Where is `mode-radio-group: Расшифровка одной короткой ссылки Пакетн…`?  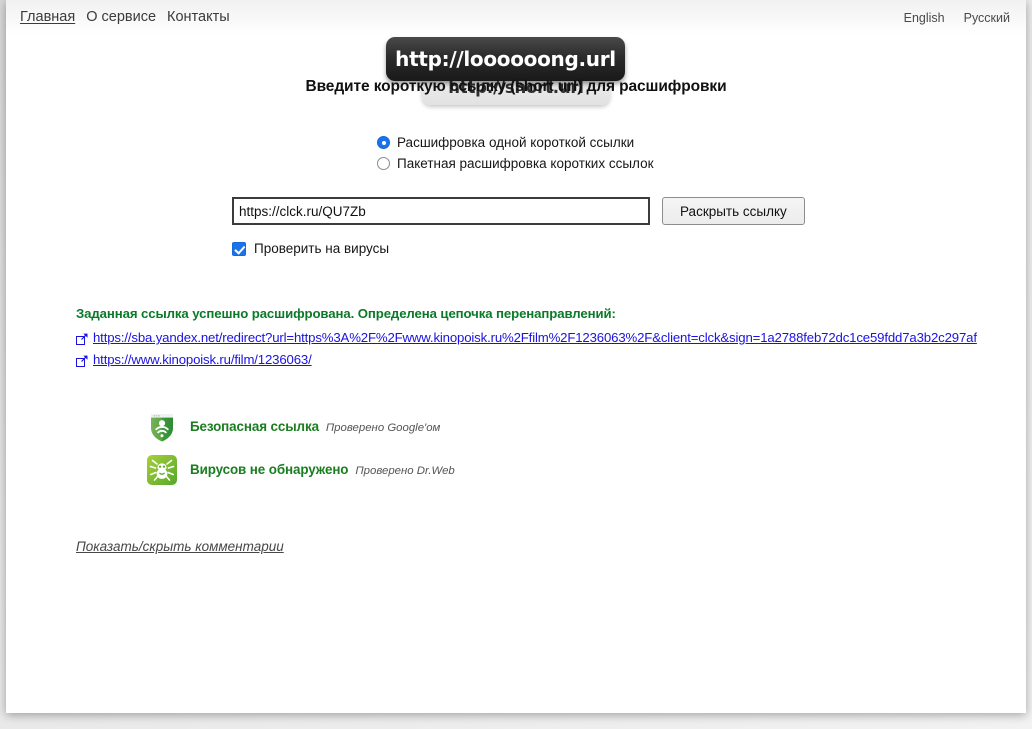
mode-radio-group: Расшифровка одной короткой ссылки Пакетн… is located at coordinates (516, 153).